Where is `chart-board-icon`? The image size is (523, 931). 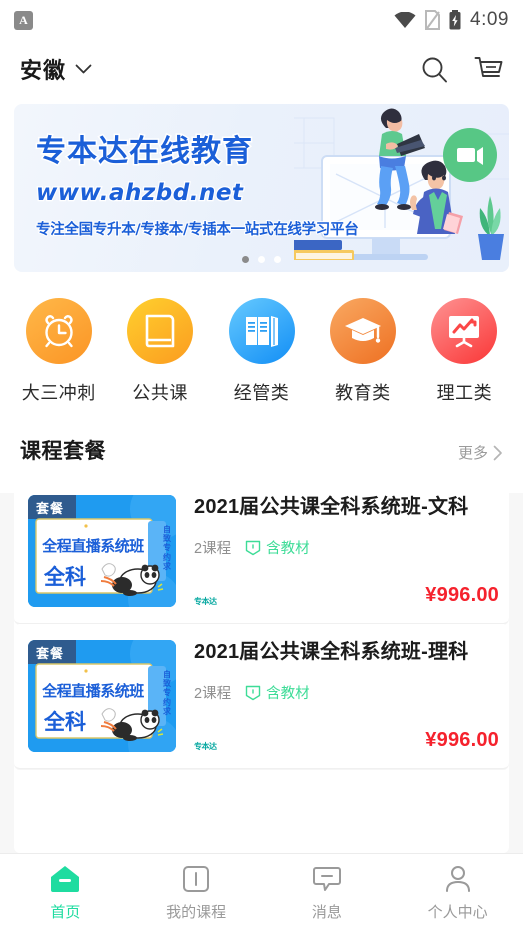 chart-board-icon is located at coordinates (464, 332).